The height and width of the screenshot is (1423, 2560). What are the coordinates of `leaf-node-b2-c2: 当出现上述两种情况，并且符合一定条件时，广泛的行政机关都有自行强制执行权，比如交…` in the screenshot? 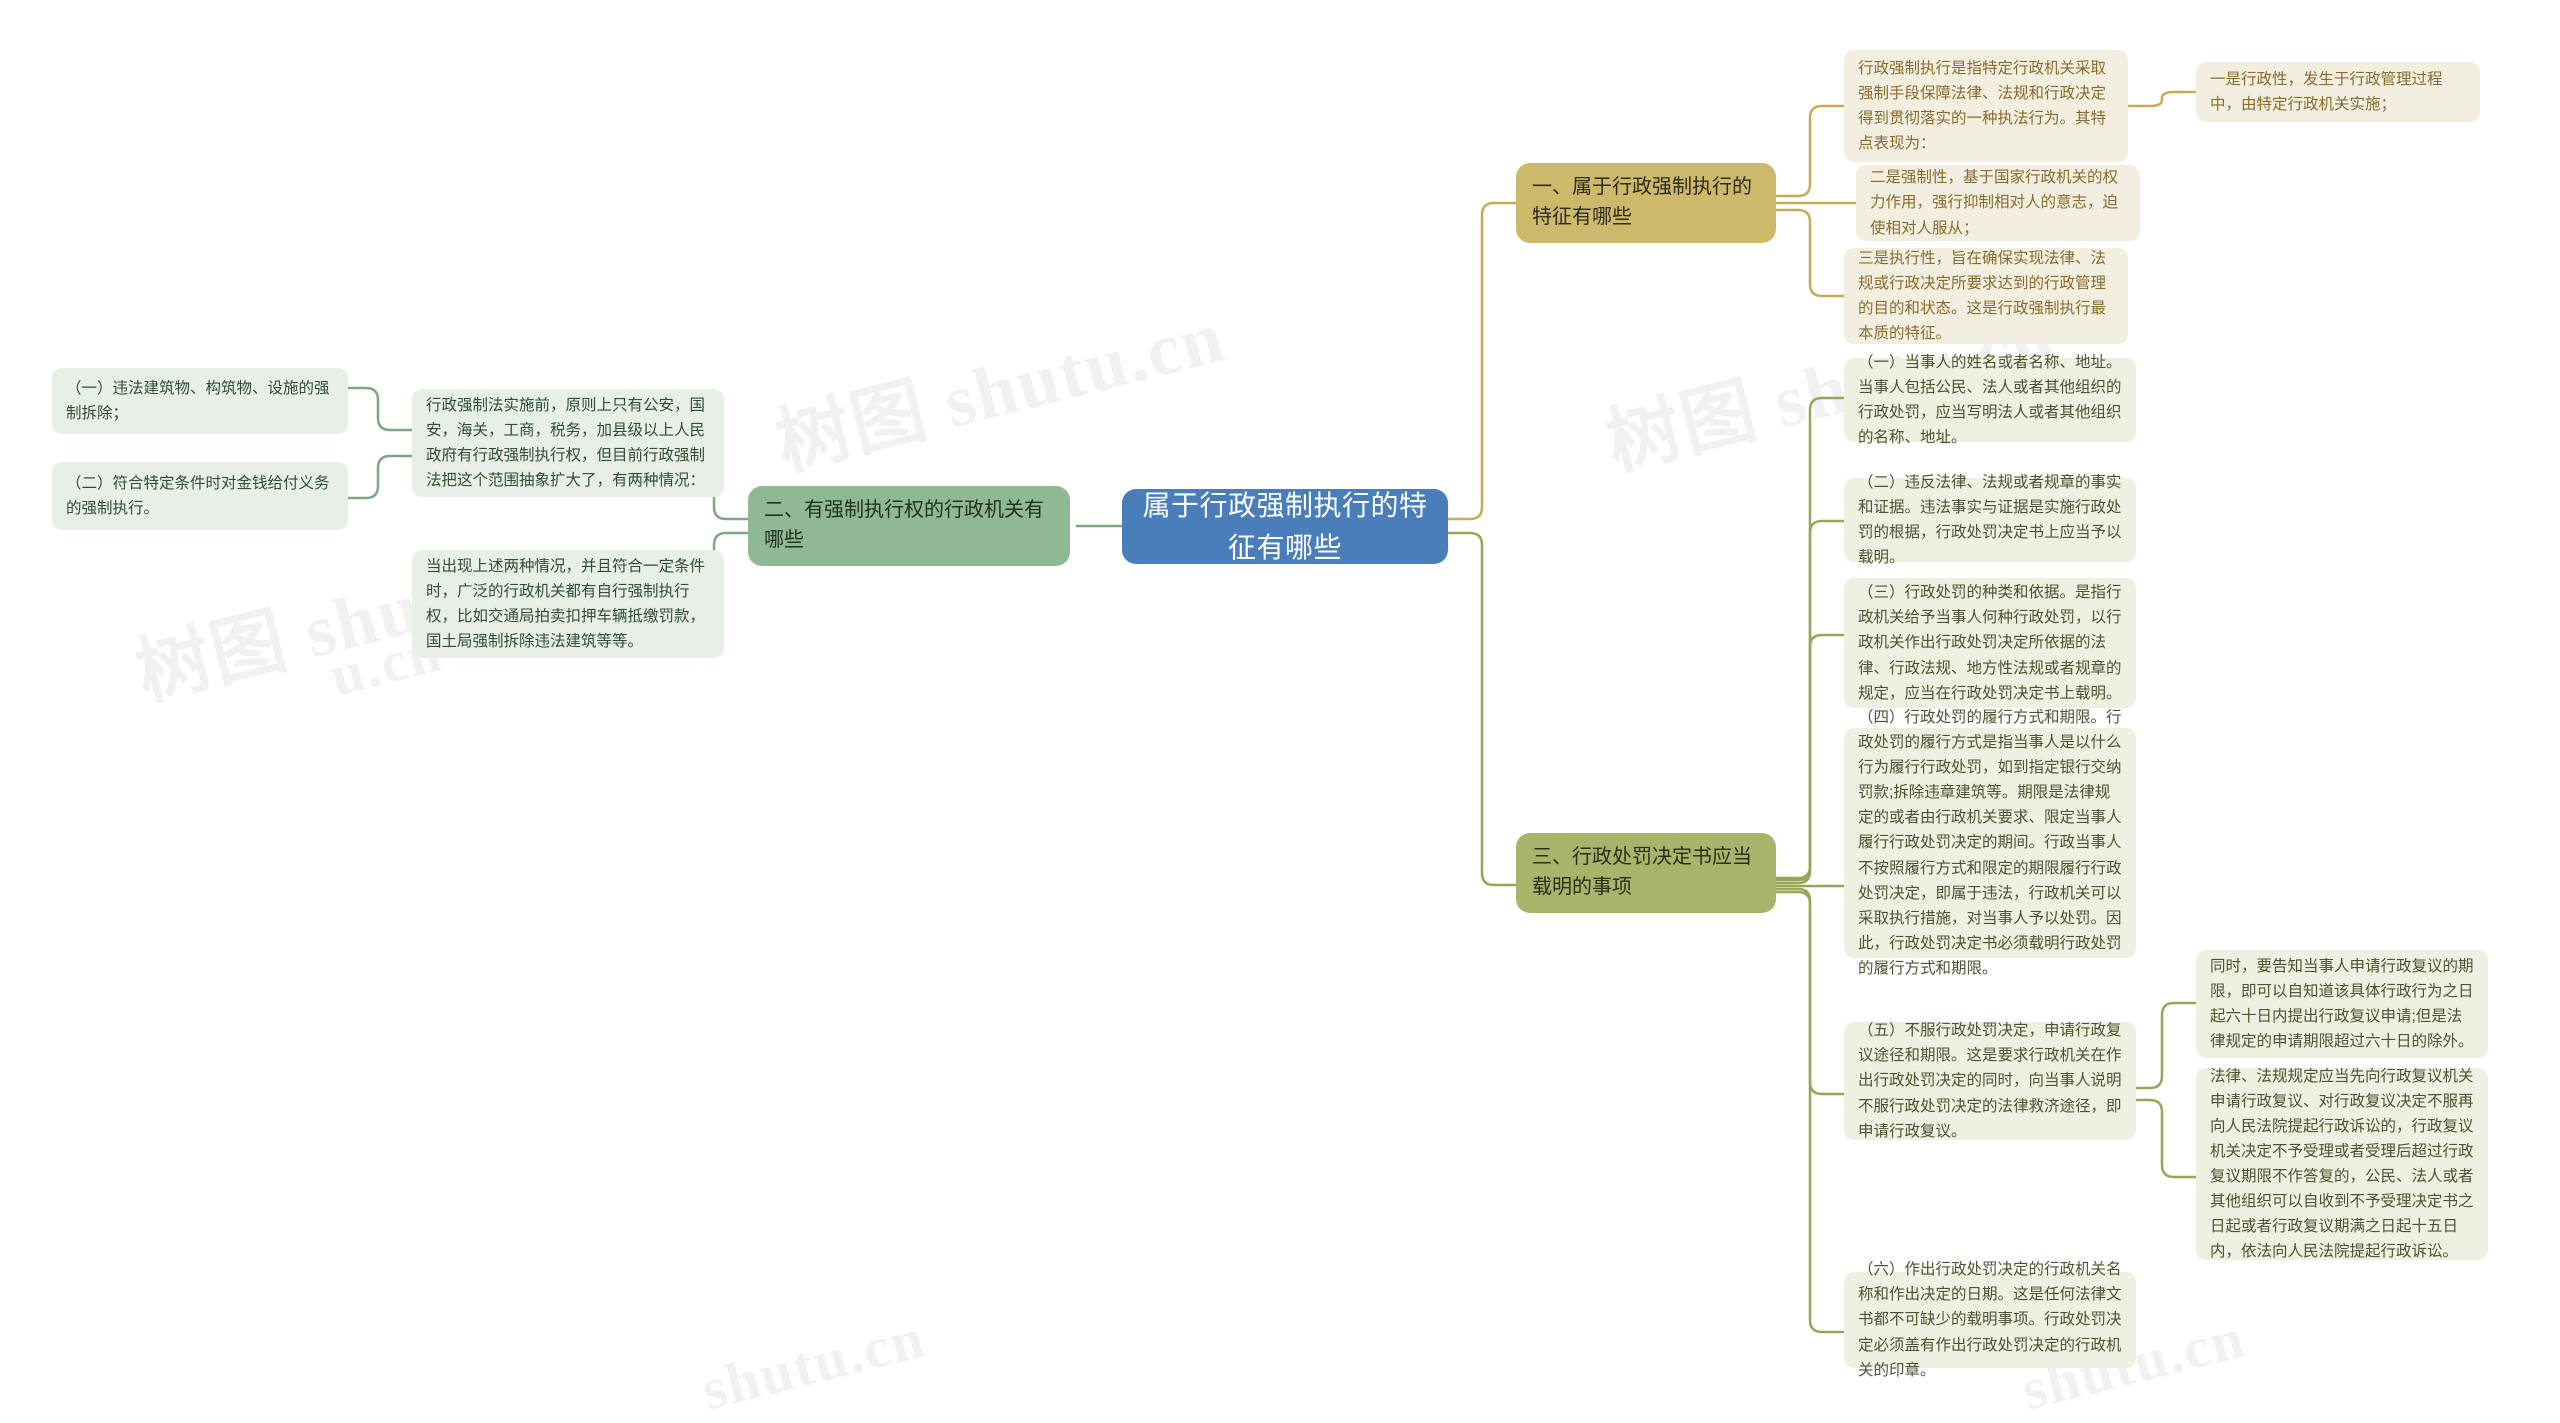 It's located at (568, 604).